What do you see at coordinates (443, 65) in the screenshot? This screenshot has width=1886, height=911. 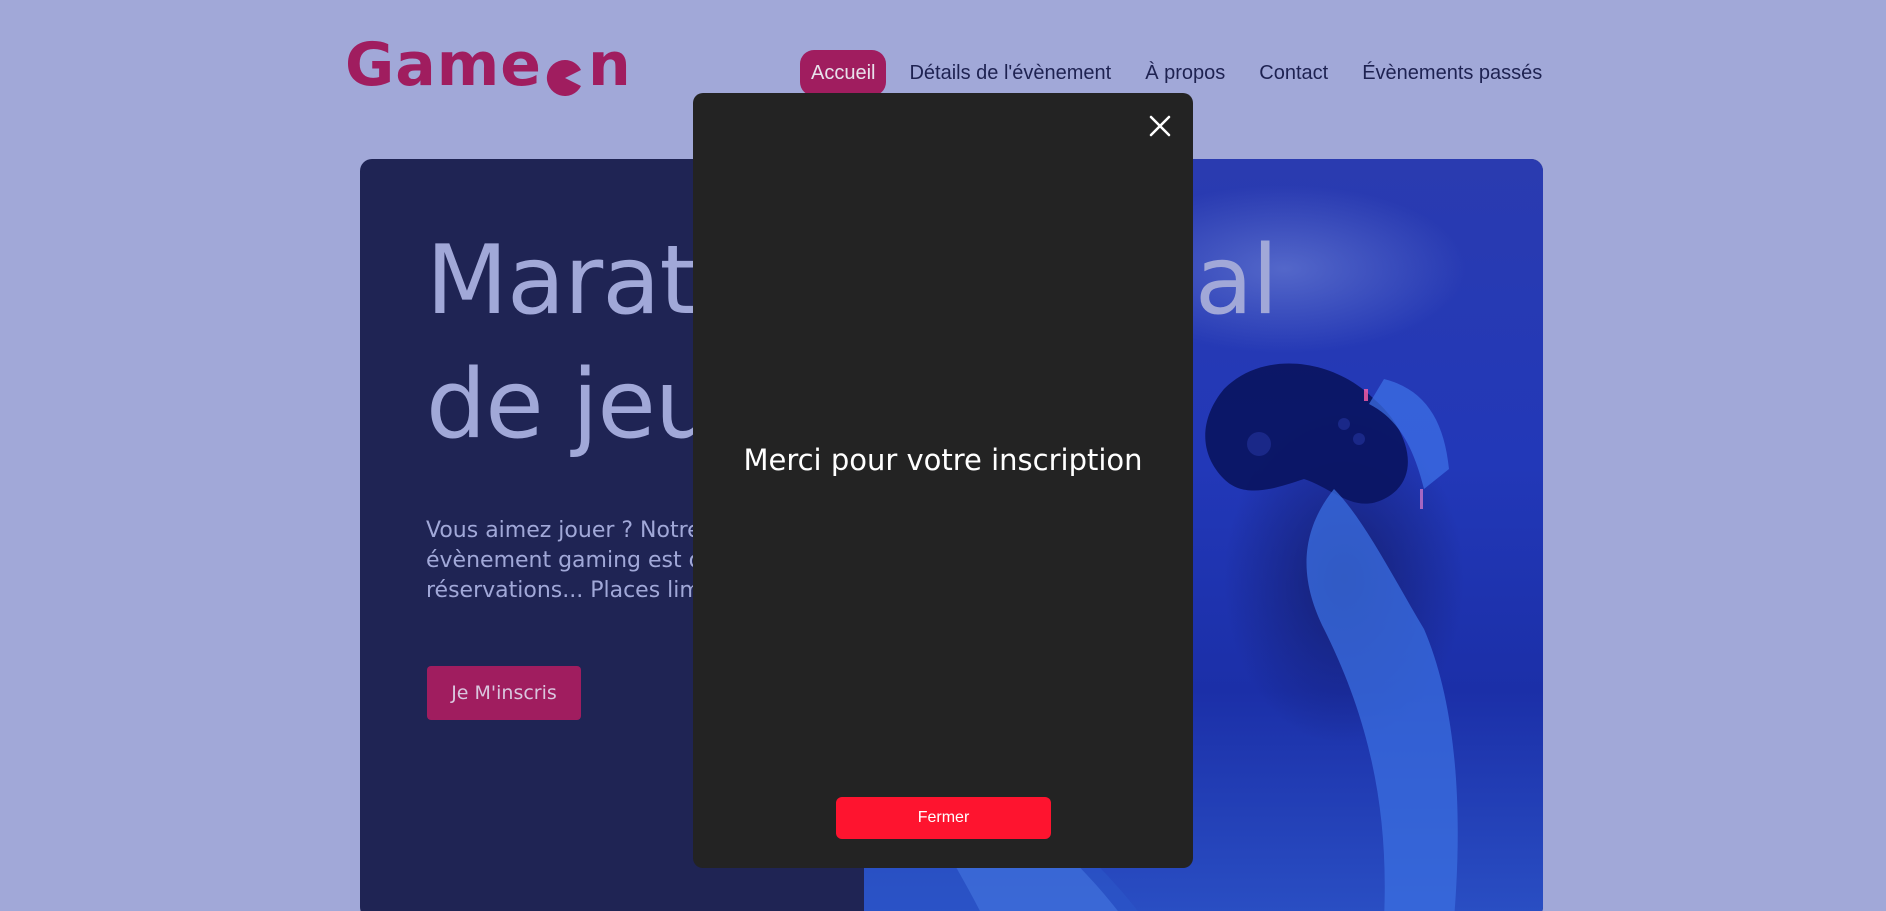 I see `logo-text-part1: Game` at bounding box center [443, 65].